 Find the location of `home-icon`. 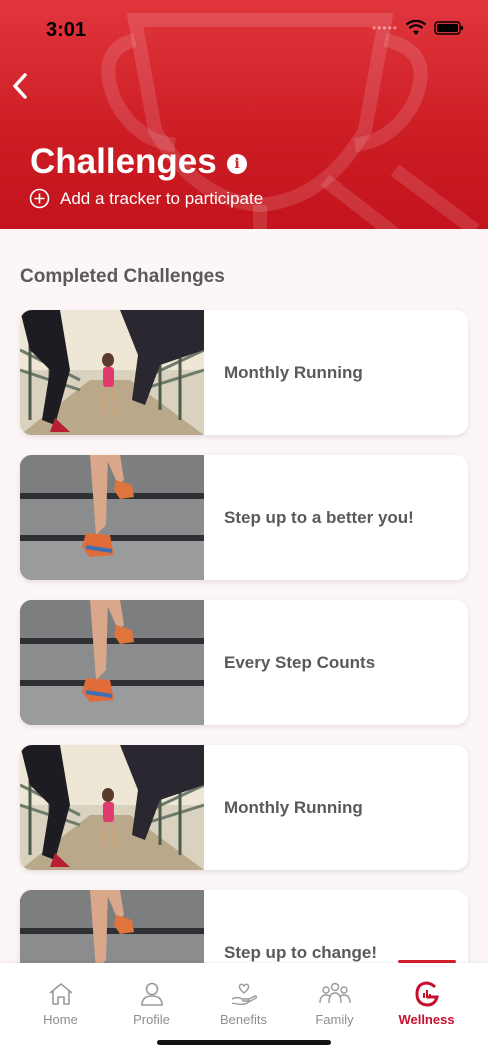

home-icon is located at coordinates (60, 994).